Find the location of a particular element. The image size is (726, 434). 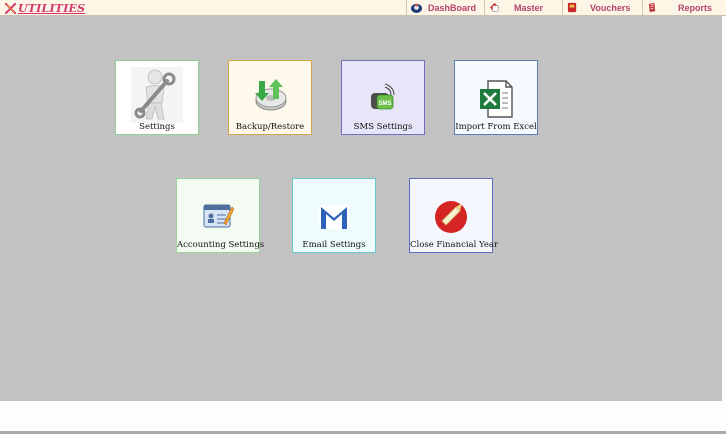

backup-restore-icon is located at coordinates (271, 95).